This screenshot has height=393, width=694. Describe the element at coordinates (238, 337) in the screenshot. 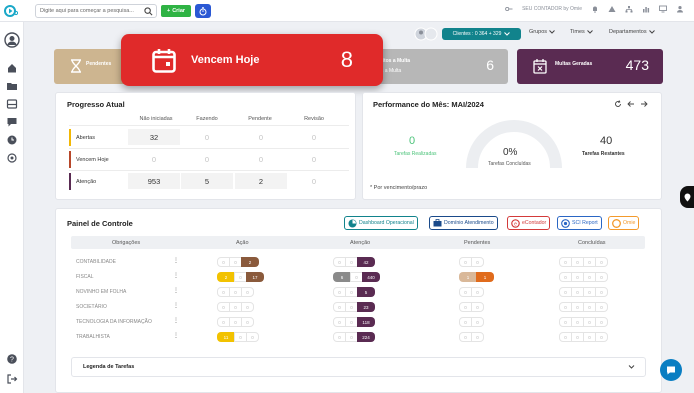

I see `action-group: 11 0 0` at that location.